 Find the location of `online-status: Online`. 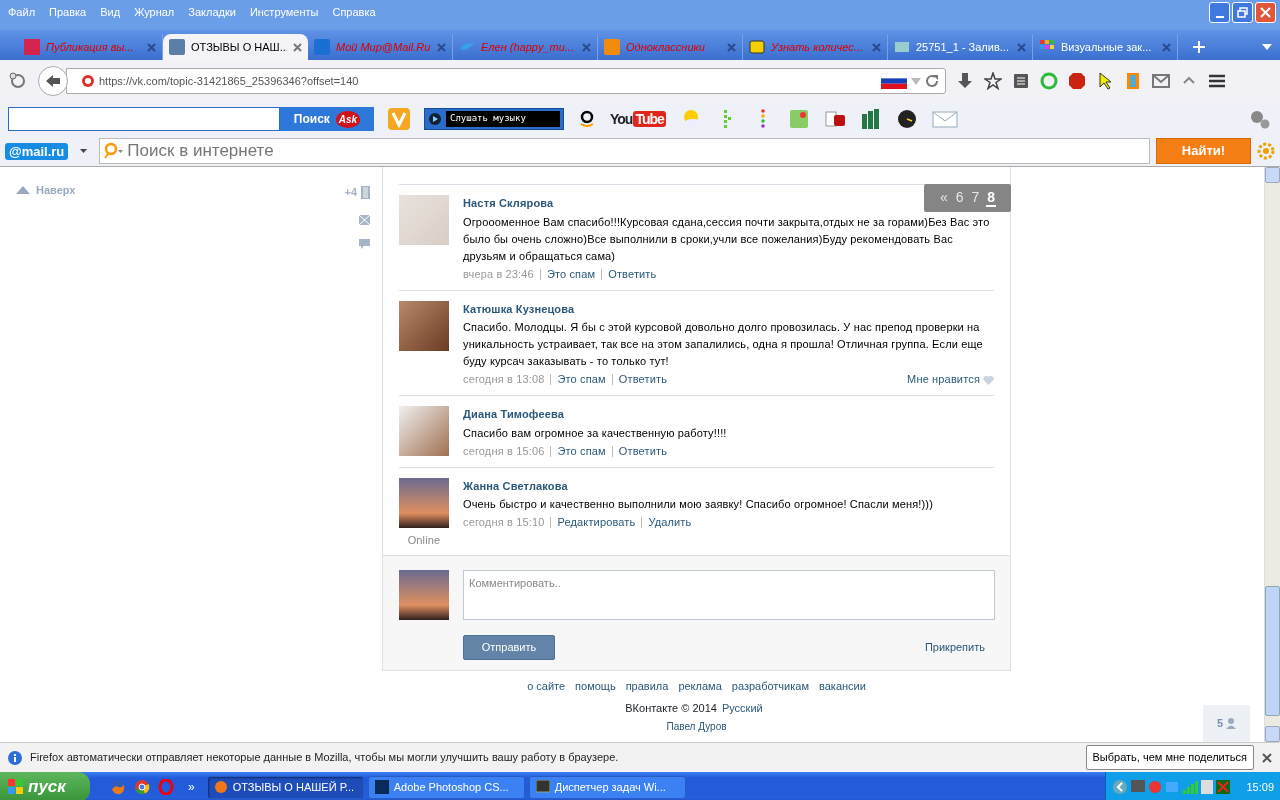

online-status: Online is located at coordinates (424, 540).